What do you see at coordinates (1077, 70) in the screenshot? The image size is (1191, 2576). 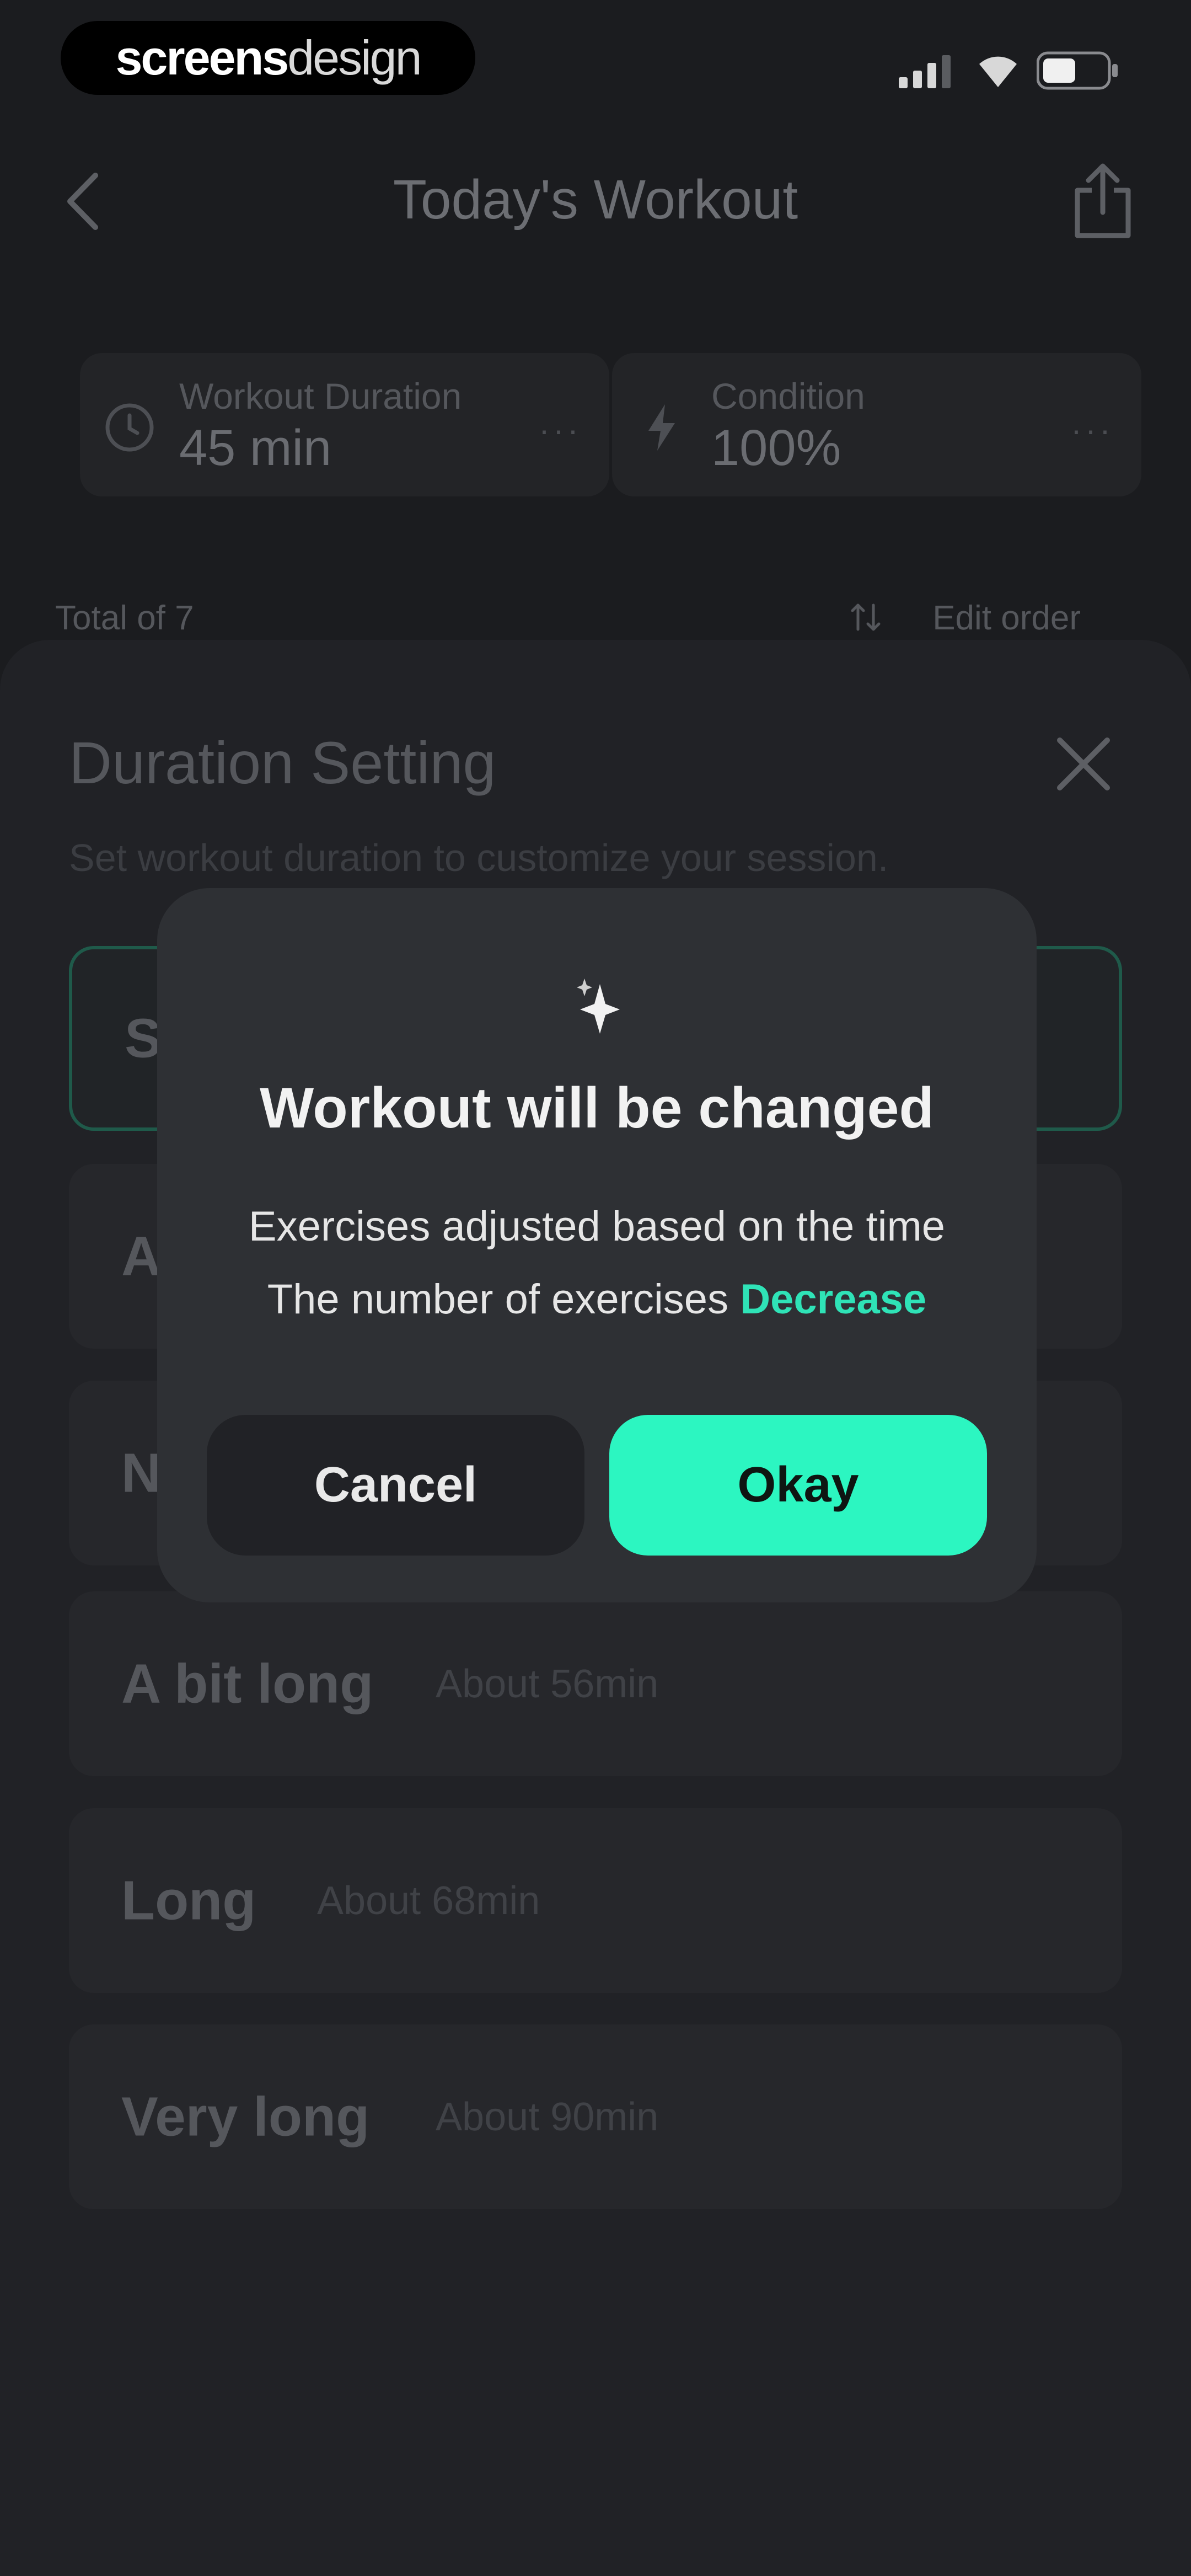 I see `battery-icon` at bounding box center [1077, 70].